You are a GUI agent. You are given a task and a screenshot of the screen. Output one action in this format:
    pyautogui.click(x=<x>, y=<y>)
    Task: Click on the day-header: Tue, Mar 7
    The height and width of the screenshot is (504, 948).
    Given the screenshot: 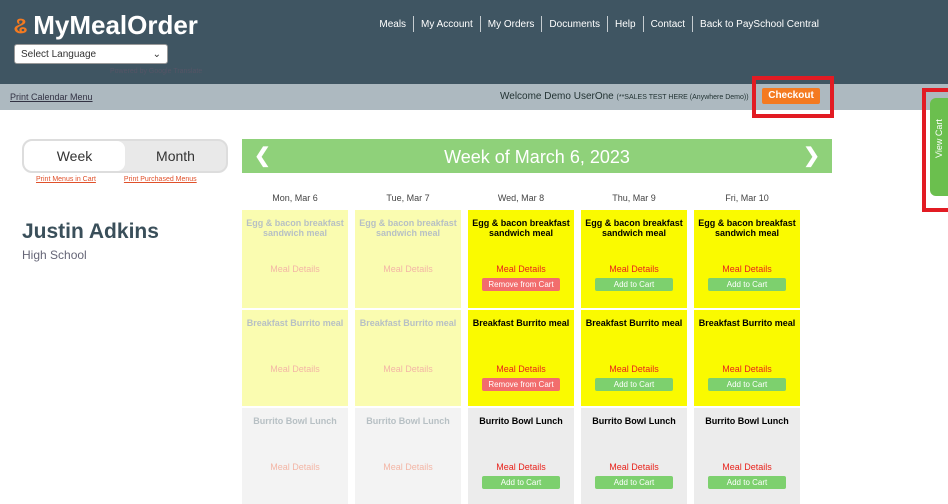 What is the action you would take?
    pyautogui.click(x=408, y=198)
    